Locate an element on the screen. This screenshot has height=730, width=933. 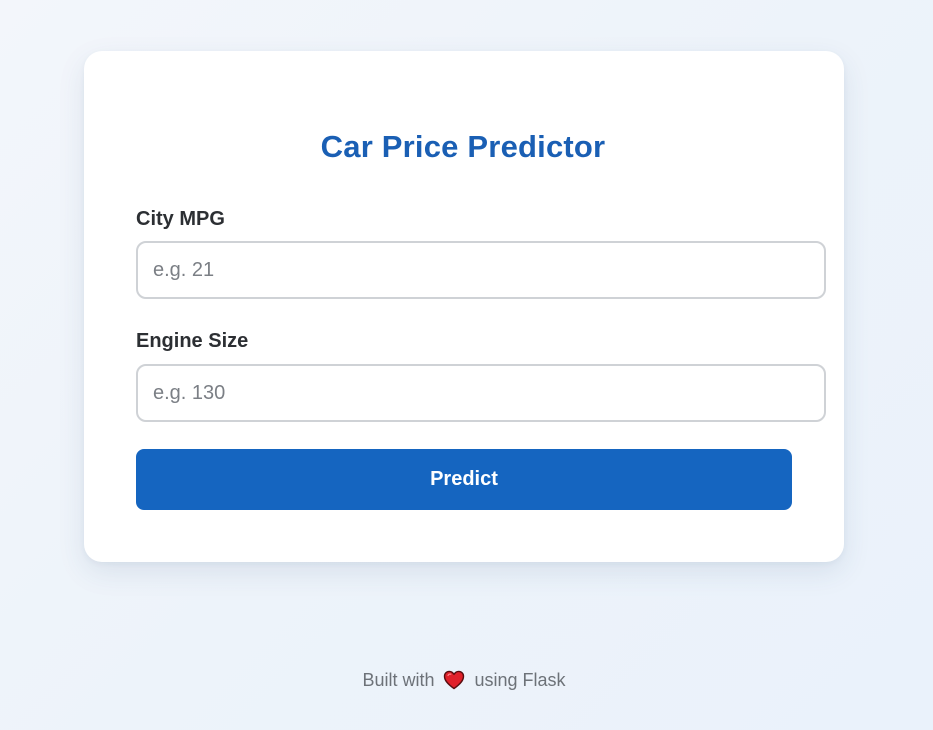
engine-size-label: Engine Size is located at coordinates (192, 341).